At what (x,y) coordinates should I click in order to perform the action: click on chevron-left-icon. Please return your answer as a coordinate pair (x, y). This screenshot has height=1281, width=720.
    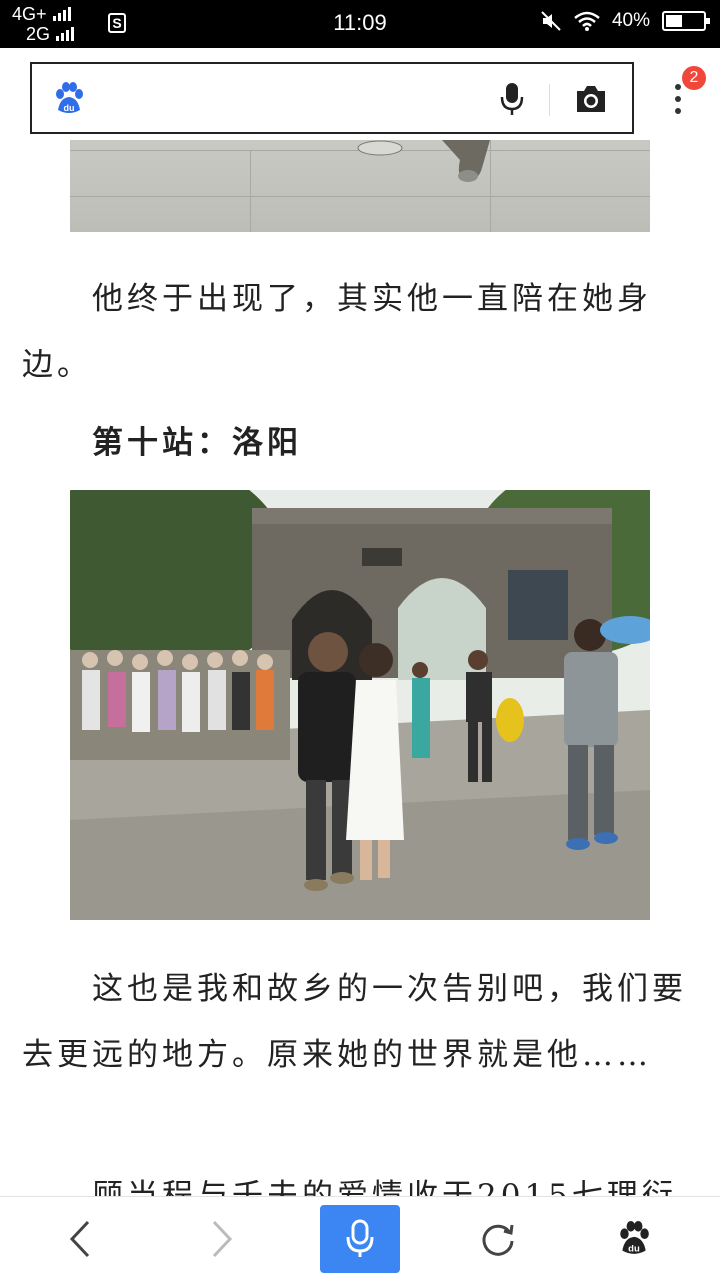
    Looking at the image, I should click on (79, 1239).